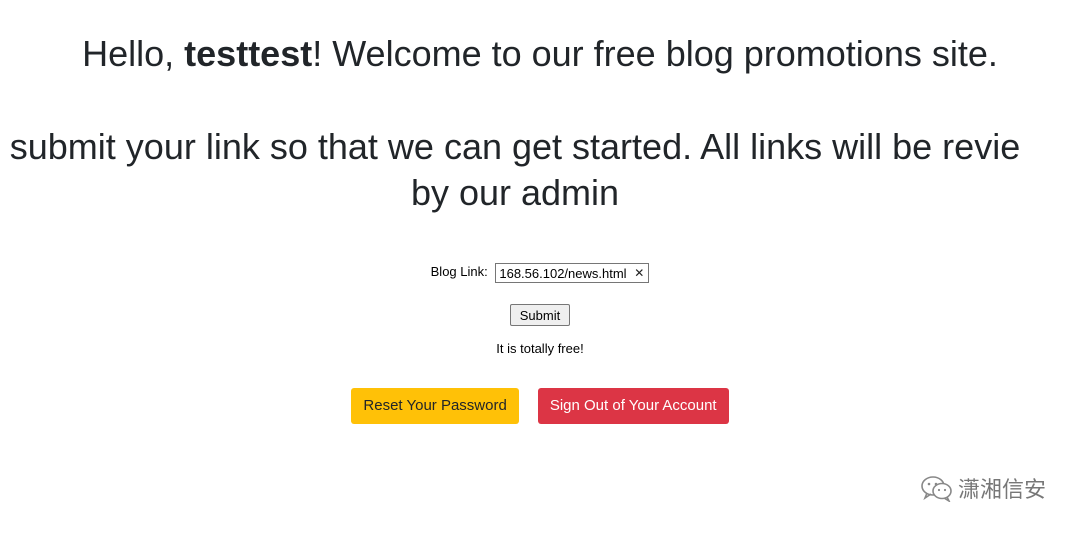 This screenshot has width=1080, height=535. I want to click on watermark-text: 潇湘信安, so click(1001, 489).